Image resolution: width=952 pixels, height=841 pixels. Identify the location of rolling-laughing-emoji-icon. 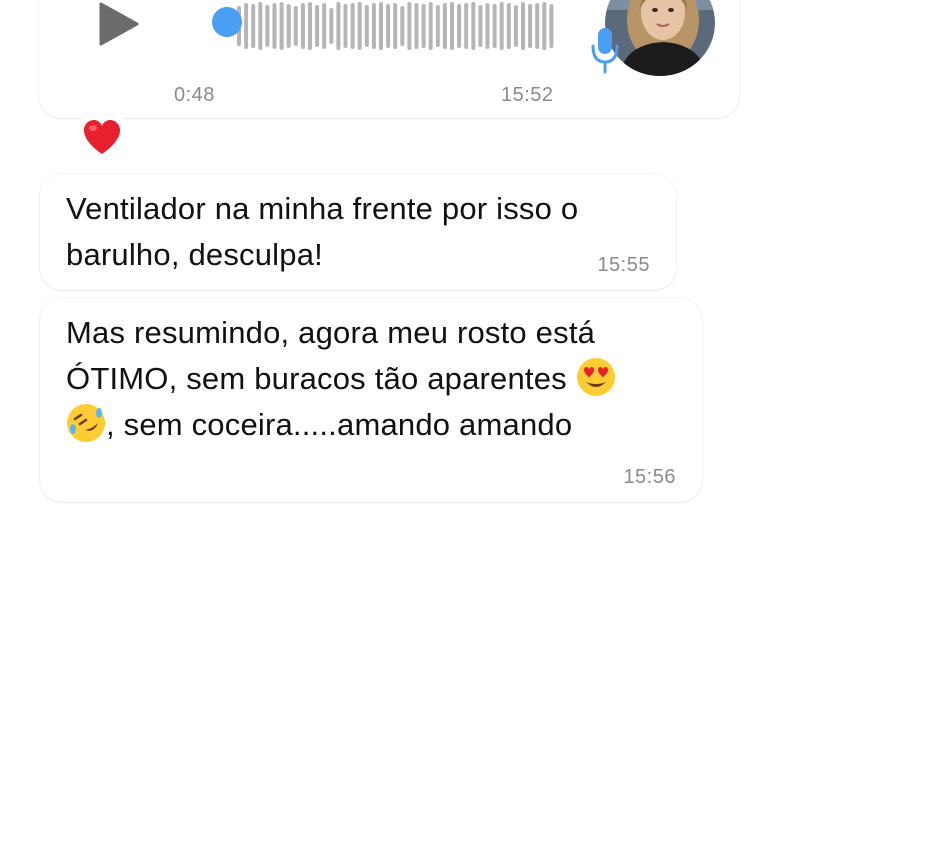
(86, 423).